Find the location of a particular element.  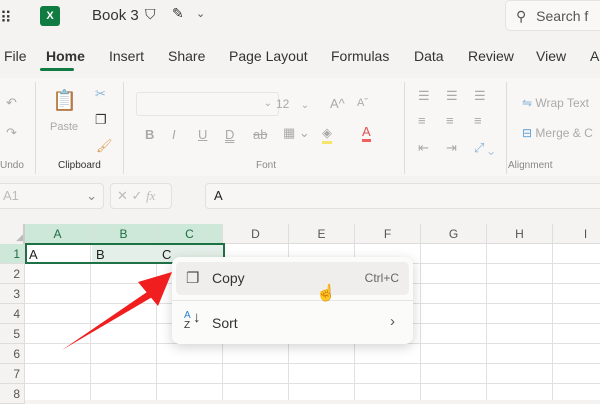

annotation-arrow-icon is located at coordinates (117, 311).